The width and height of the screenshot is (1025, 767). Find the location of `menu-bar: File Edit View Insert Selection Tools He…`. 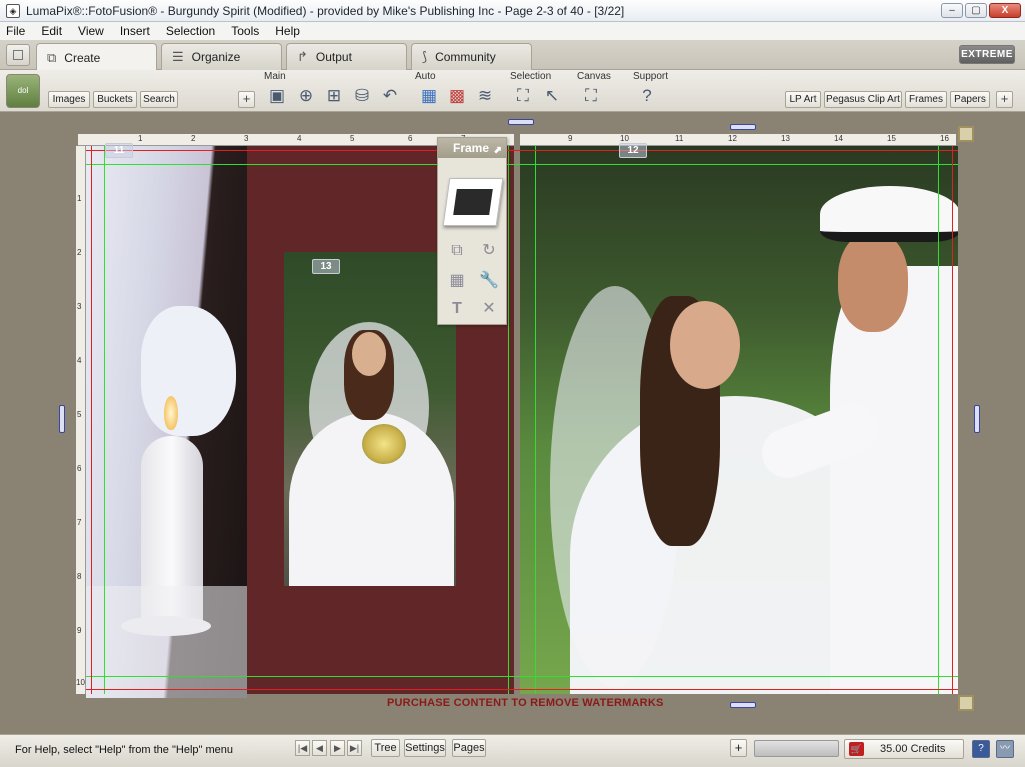

menu-bar: File Edit View Insert Selection Tools He… is located at coordinates (512, 31).